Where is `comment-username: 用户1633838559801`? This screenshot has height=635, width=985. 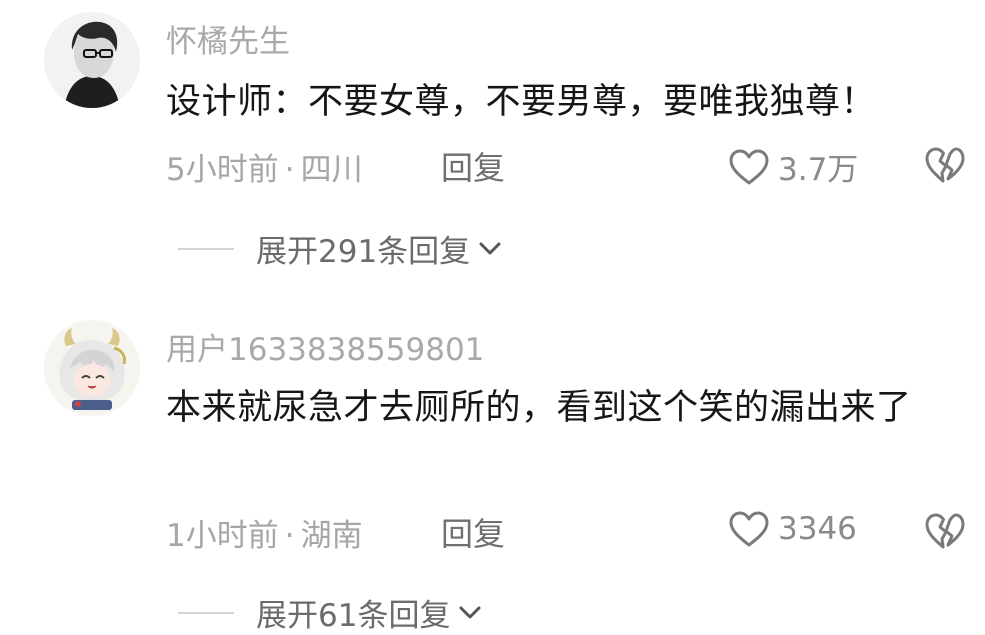
comment-username: 用户1633838559801 is located at coordinates (325, 346).